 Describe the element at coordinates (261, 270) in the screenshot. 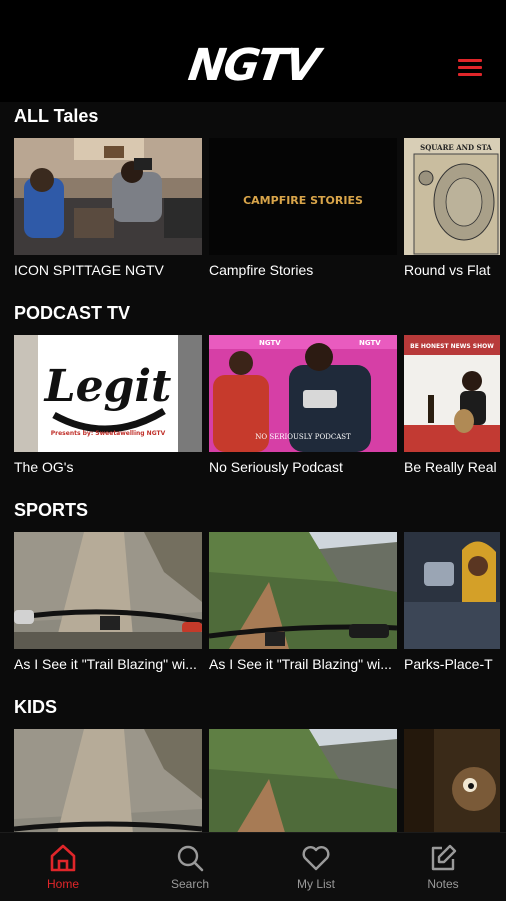

I see `video-title: Campfire Stories` at that location.